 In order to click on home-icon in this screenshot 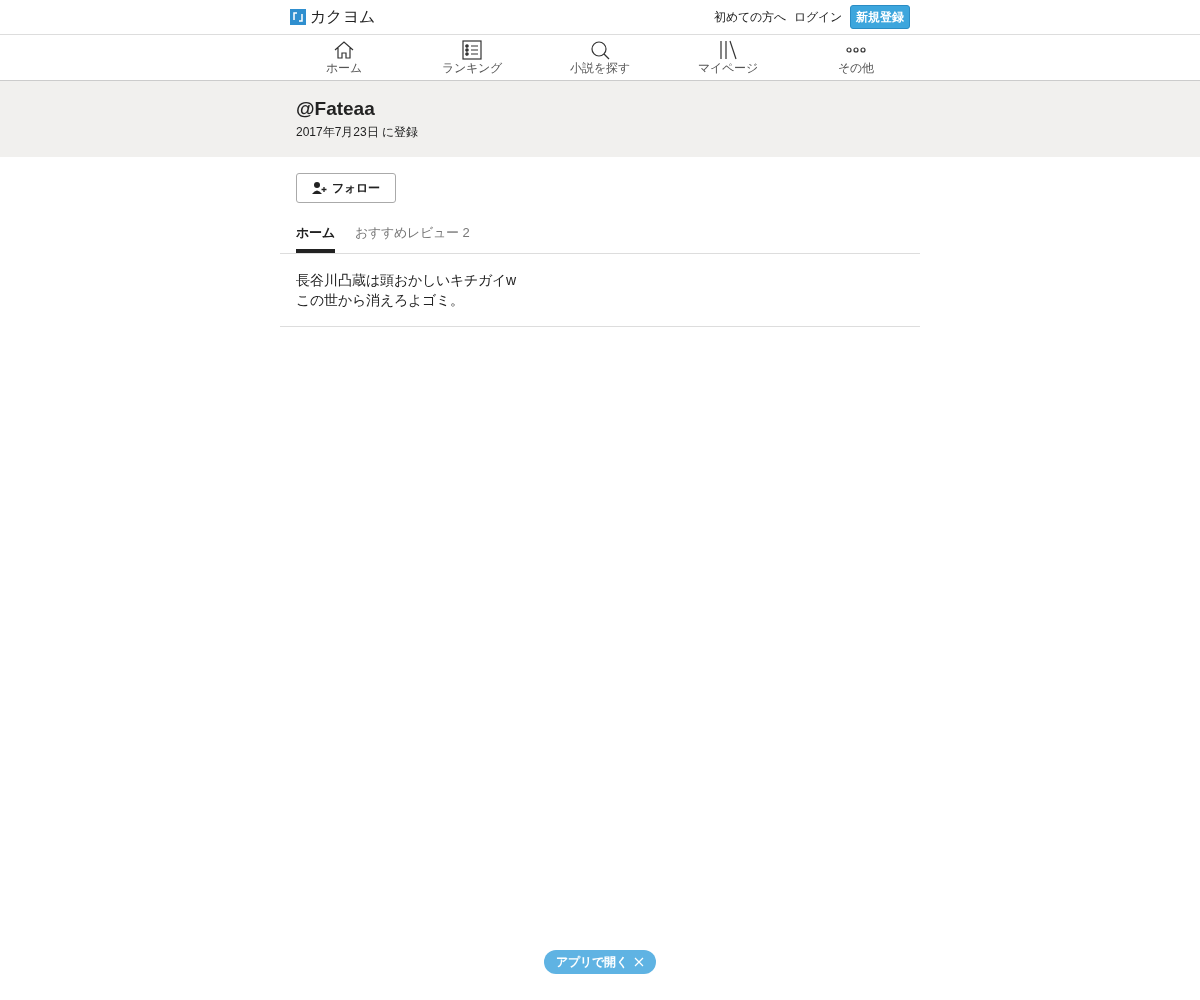, I will do `click(344, 50)`.